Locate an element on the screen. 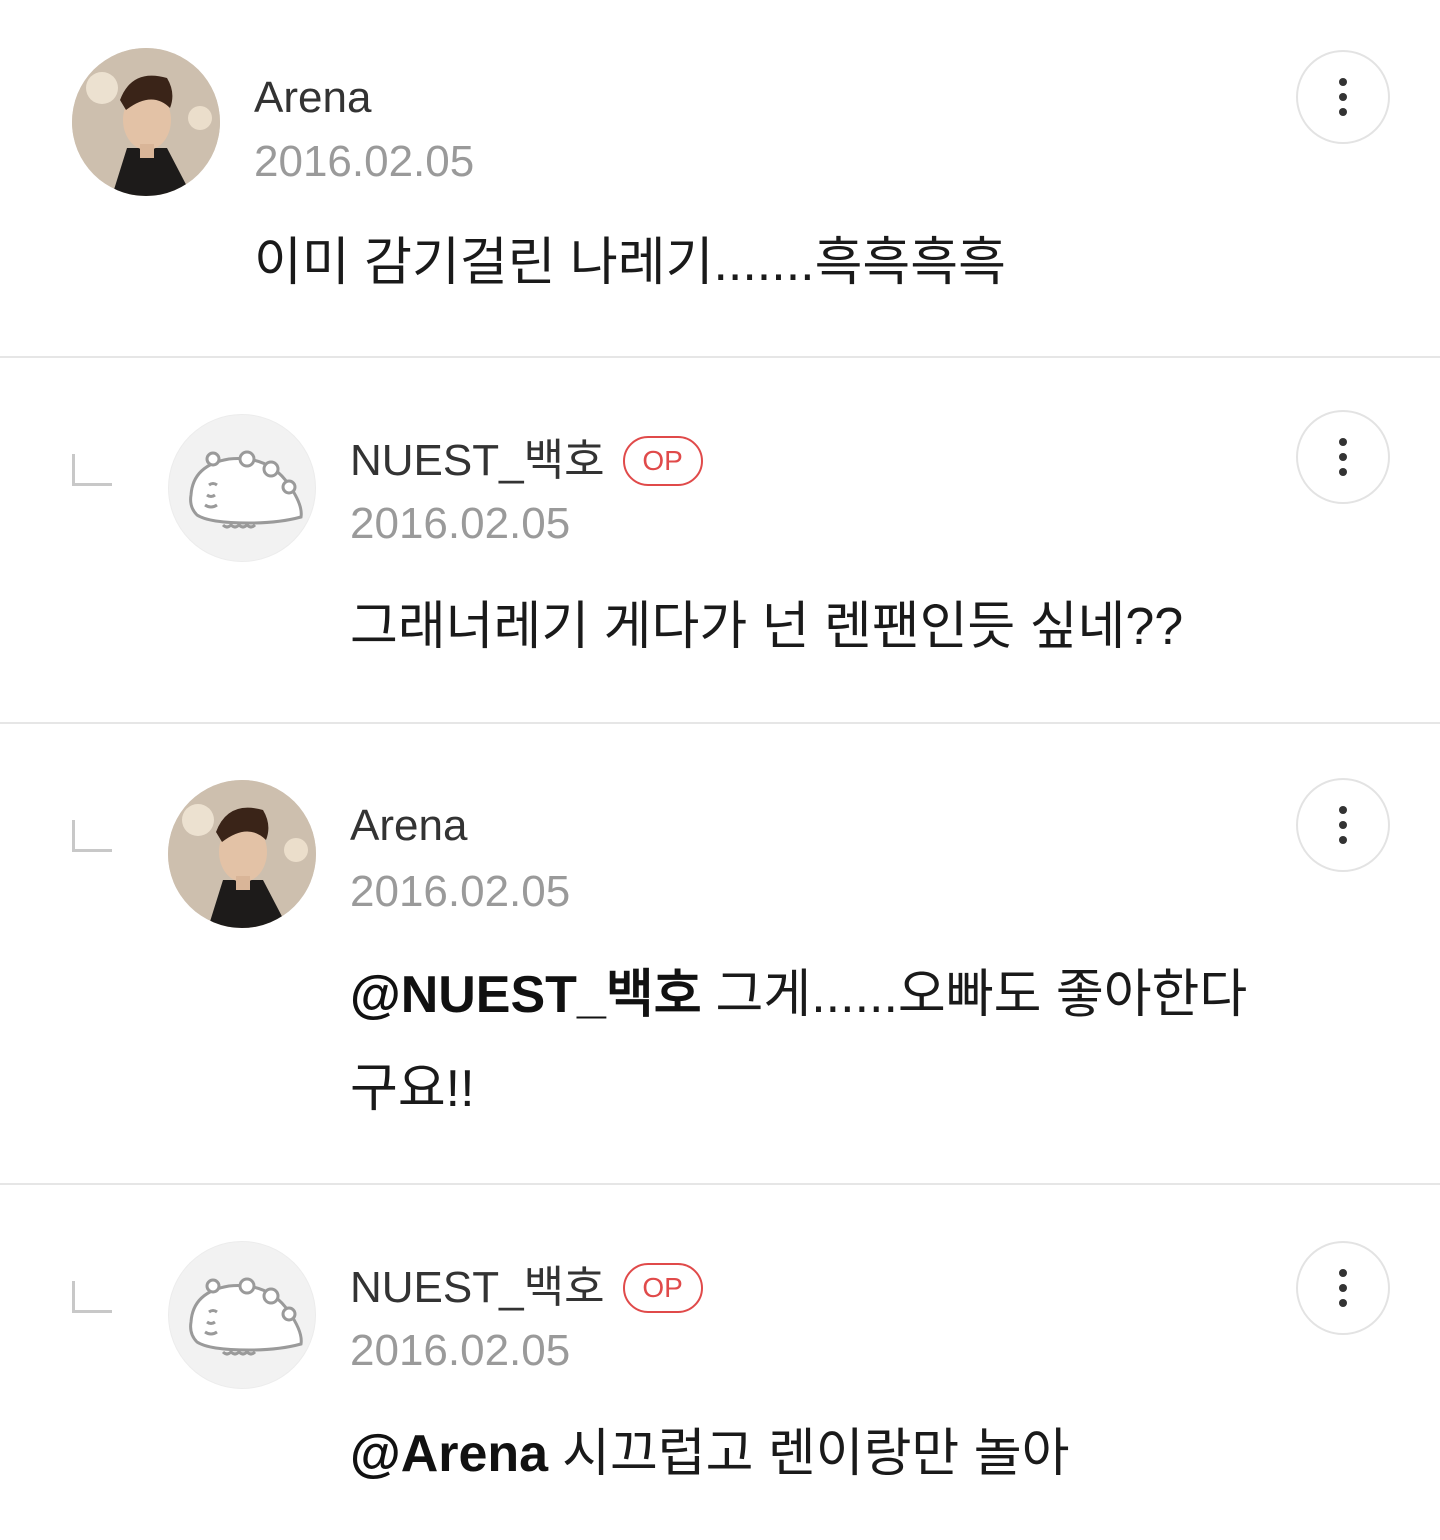 Image resolution: width=1440 pixels, height=1540 pixels. comment-body: 이미 감기걸린 나레기.......흑흑흑흑 is located at coordinates (630, 263).